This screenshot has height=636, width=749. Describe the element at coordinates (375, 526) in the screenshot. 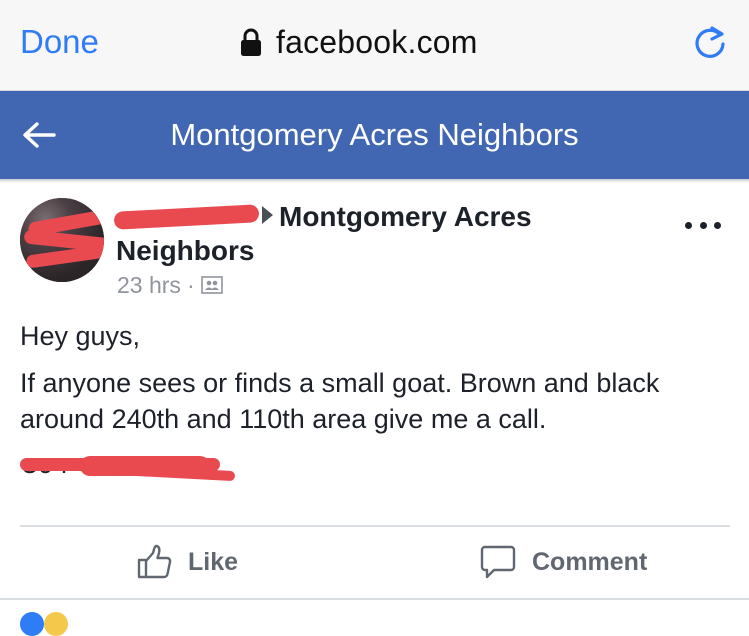

I see `post-divider` at that location.